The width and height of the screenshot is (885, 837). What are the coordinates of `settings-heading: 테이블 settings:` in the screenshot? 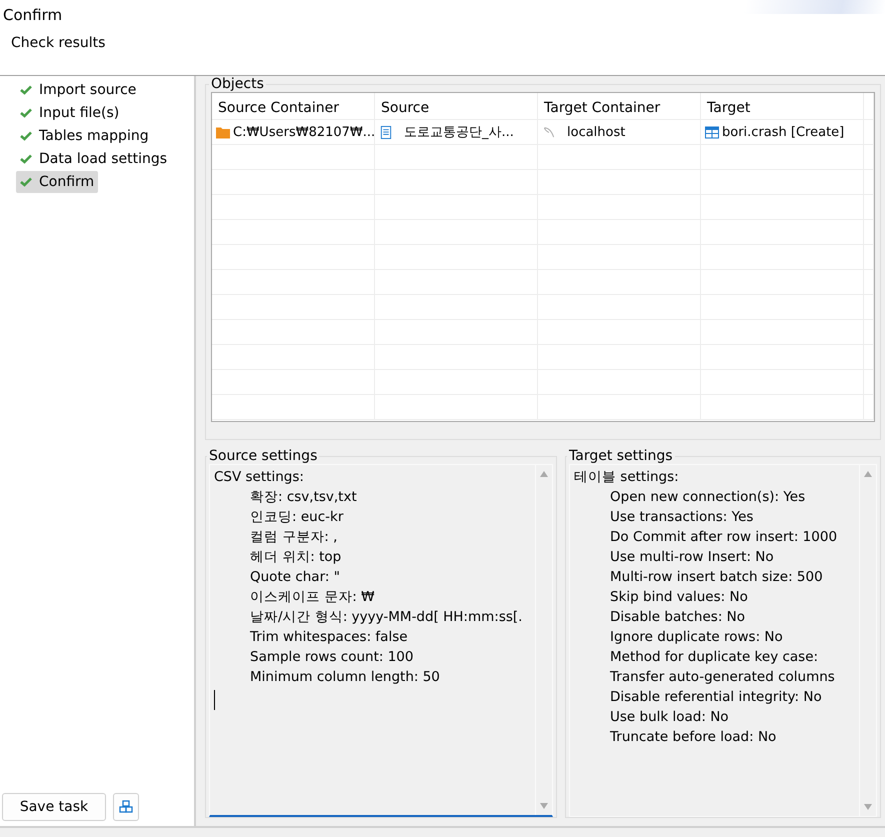 It's located at (626, 477).